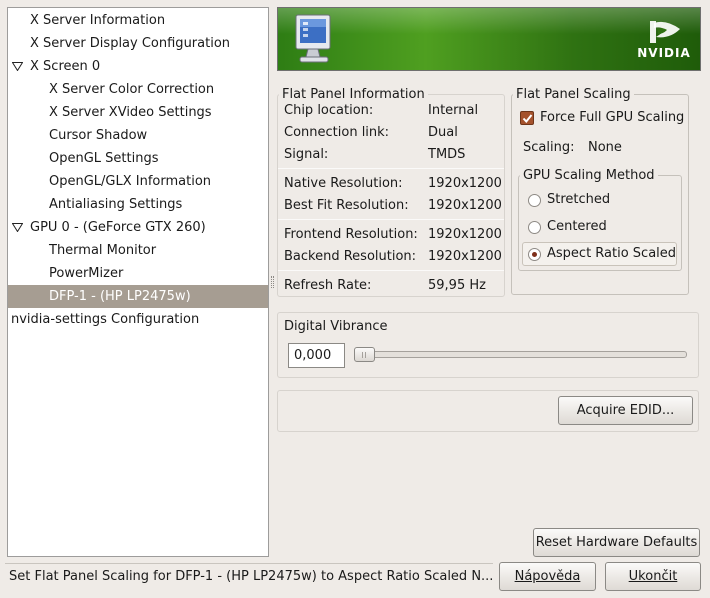 Image resolution: width=710 pixels, height=598 pixels. I want to click on quit-button-label: Ukončit, so click(653, 576).